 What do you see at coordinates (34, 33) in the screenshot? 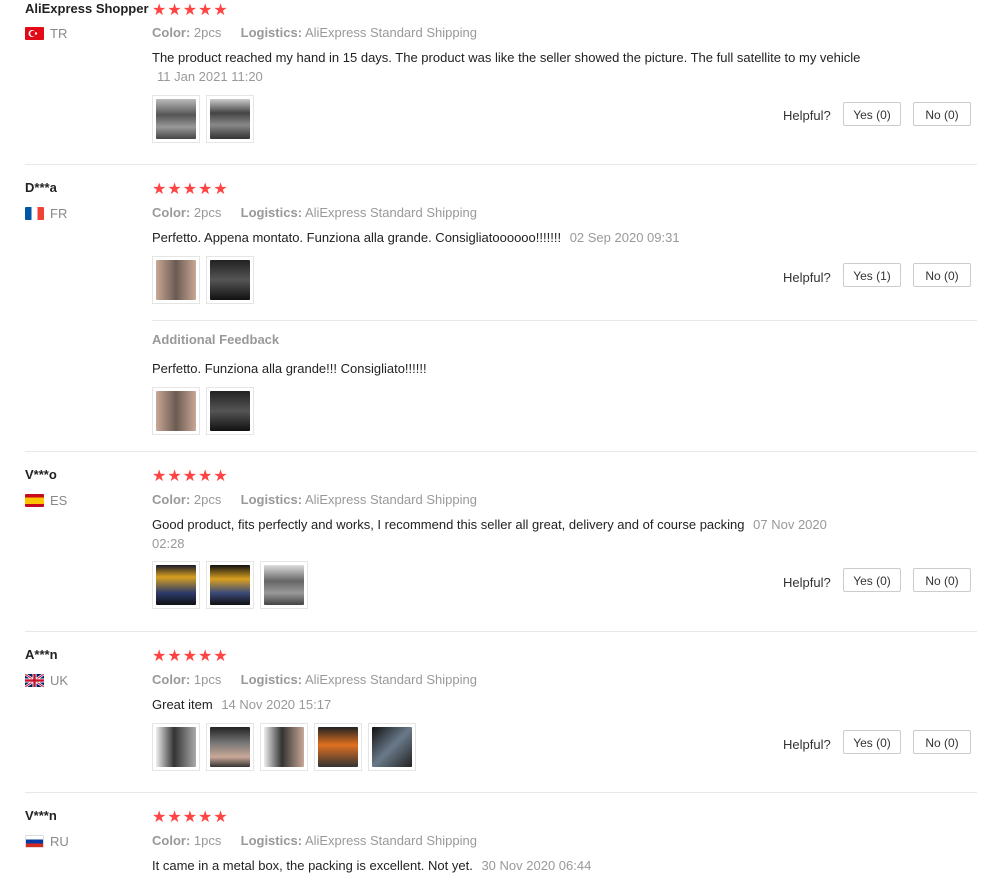
I see `flag-tr-icon` at bounding box center [34, 33].